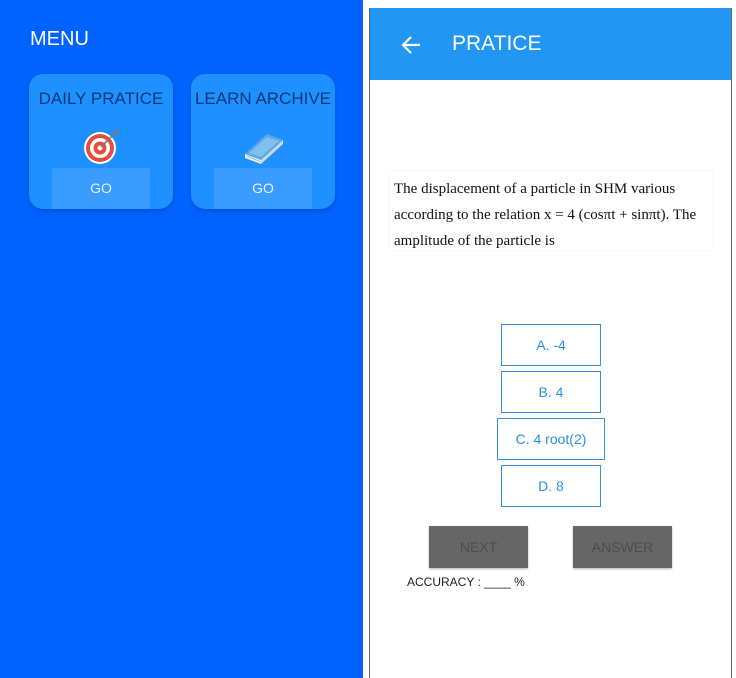 This screenshot has width=736, height=678. What do you see at coordinates (263, 146) in the screenshot?
I see `book-icon` at bounding box center [263, 146].